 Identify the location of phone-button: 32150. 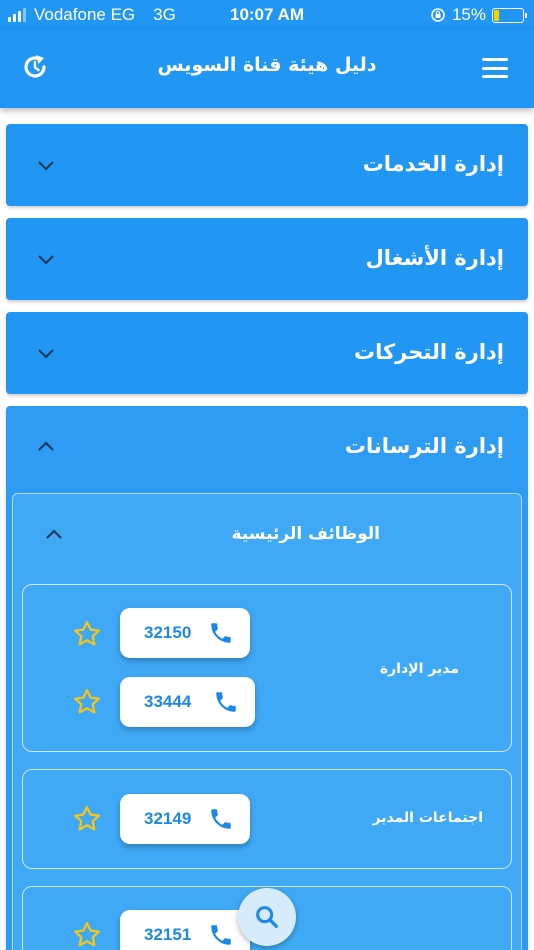
(185, 633).